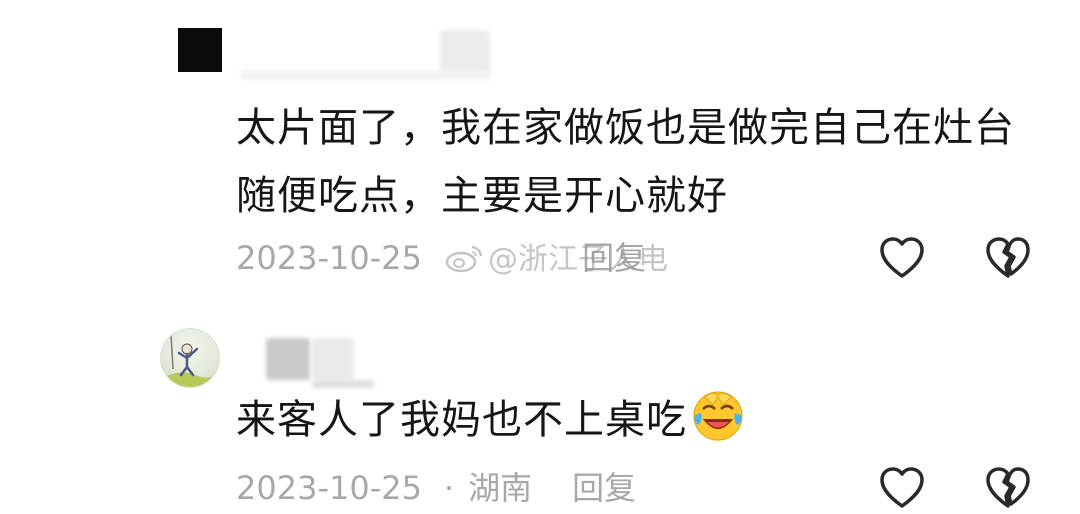 The image size is (1080, 514). I want to click on comment-text: 来客人了我妈也不上桌吃, so click(636, 420).